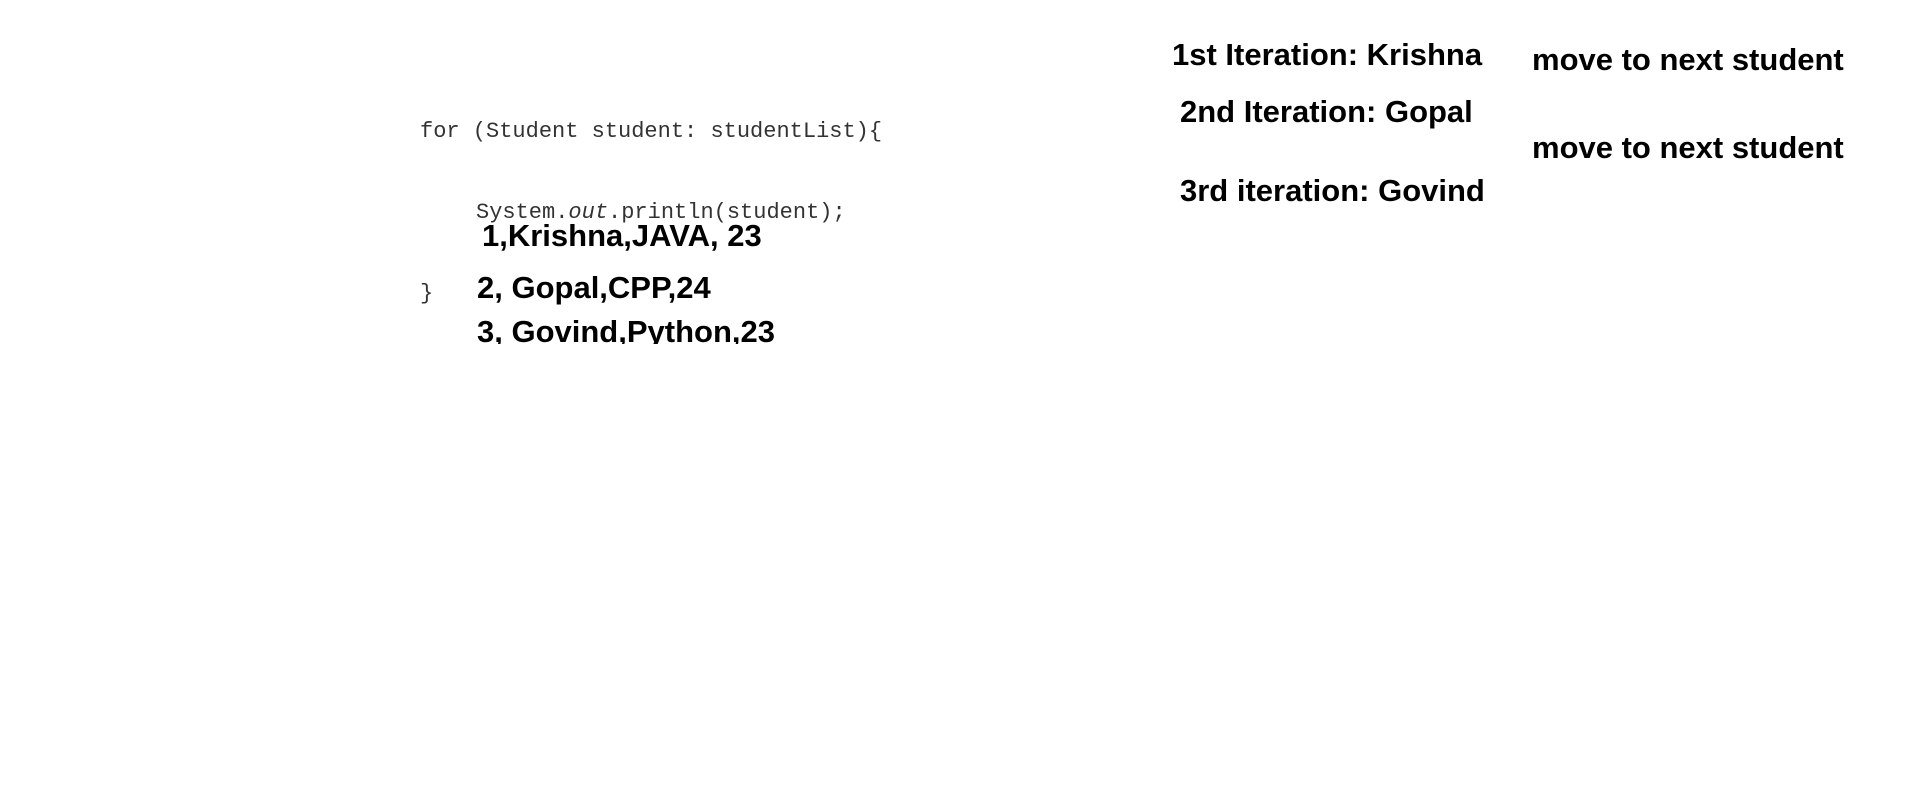 The height and width of the screenshot is (802, 1914). I want to click on iteration-1: 1st Iteration: Krishna, so click(1327, 54).